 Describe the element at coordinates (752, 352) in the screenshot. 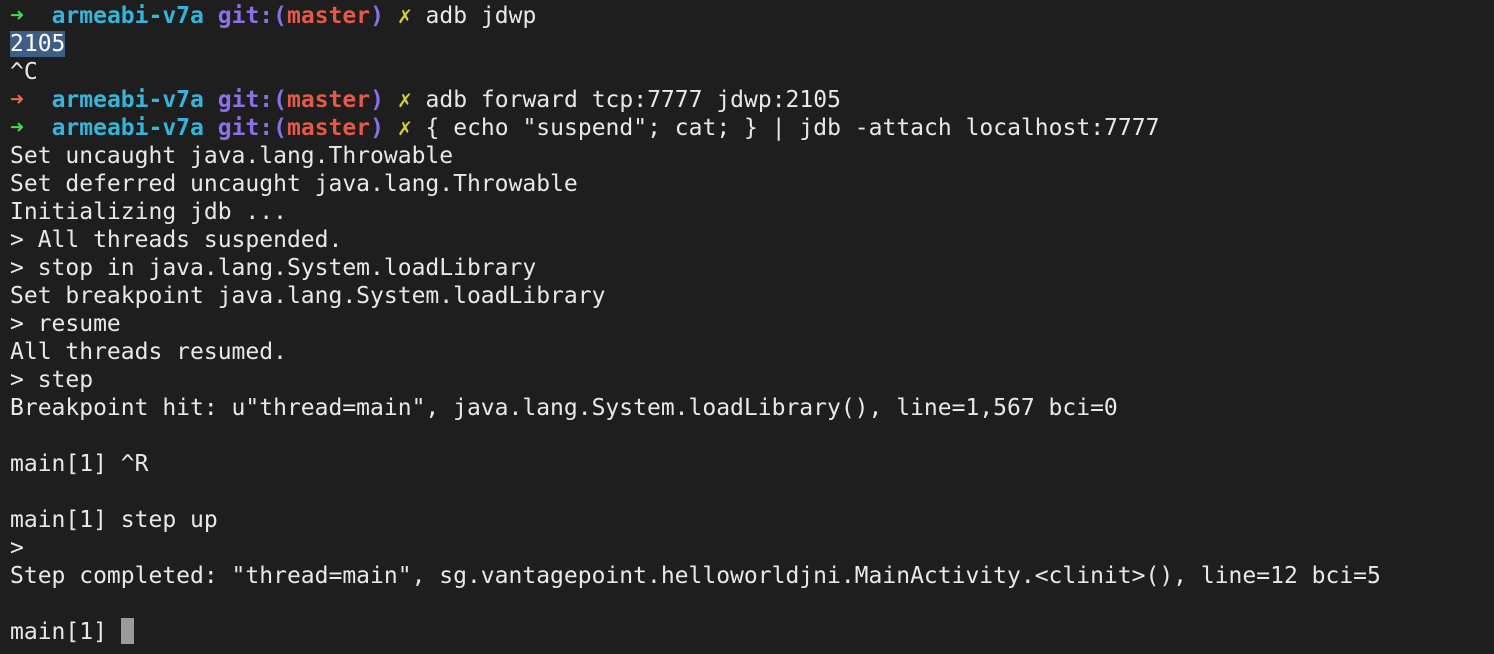

I see `output-line: All threads resumed.` at that location.